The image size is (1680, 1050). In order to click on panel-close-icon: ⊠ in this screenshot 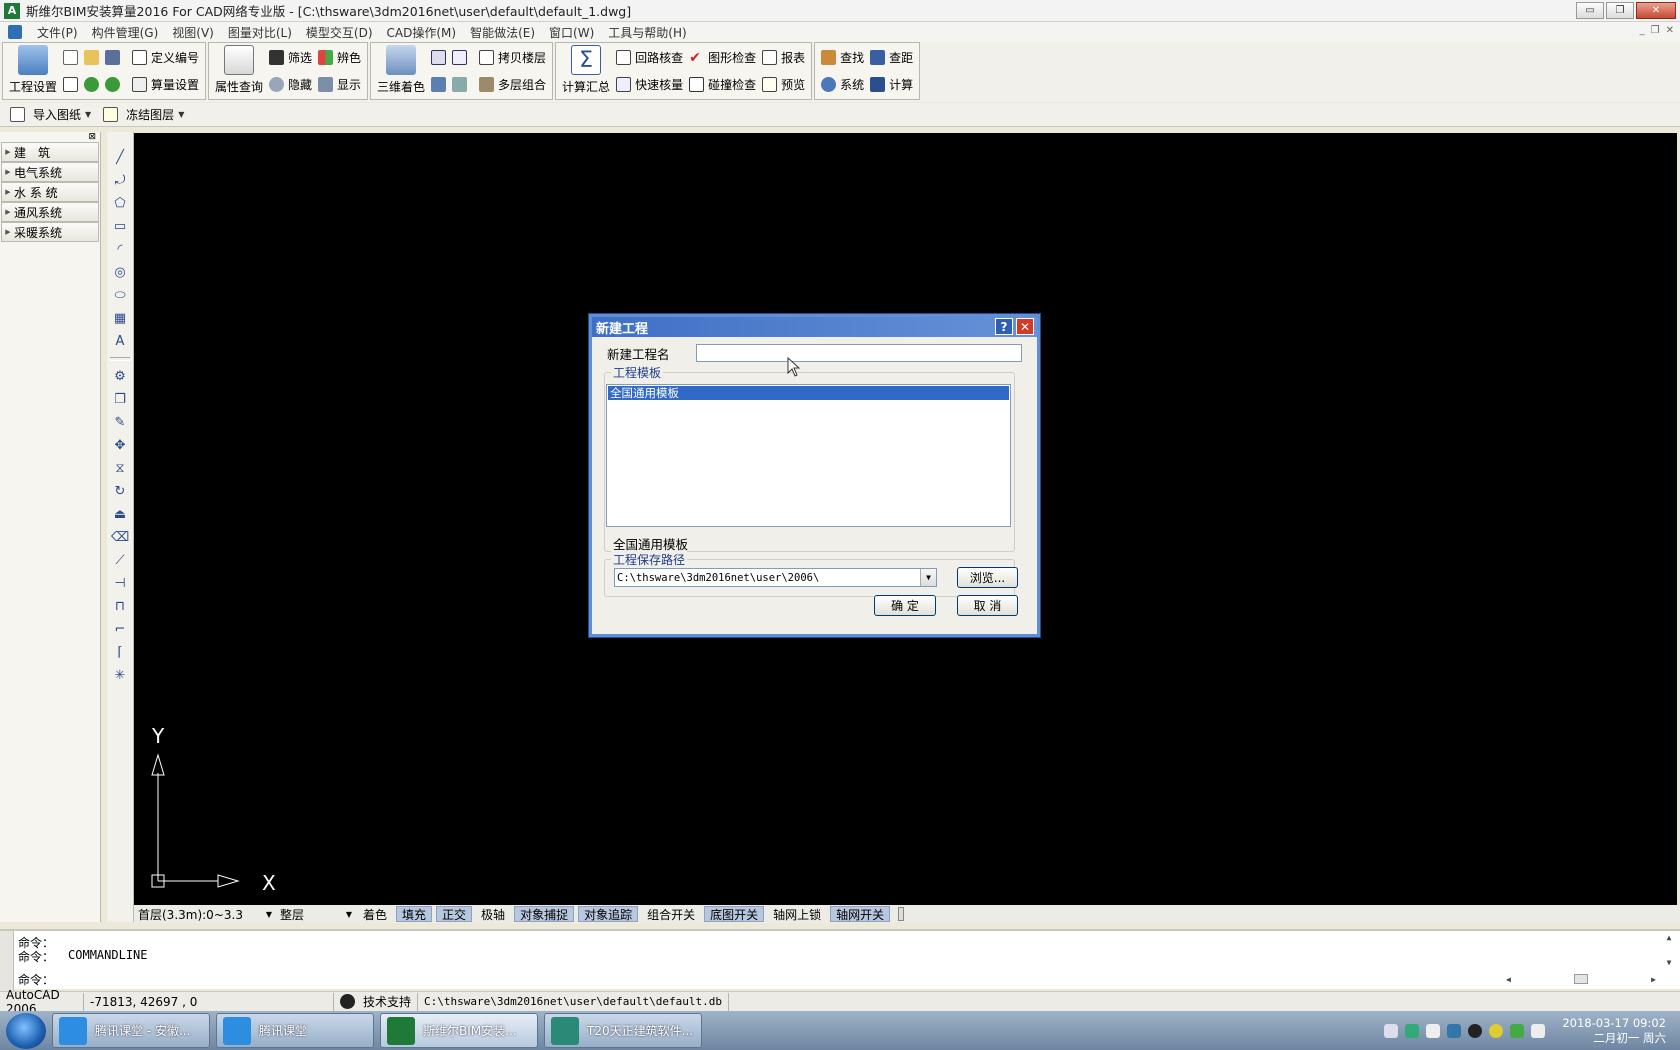, I will do `click(92, 137)`.